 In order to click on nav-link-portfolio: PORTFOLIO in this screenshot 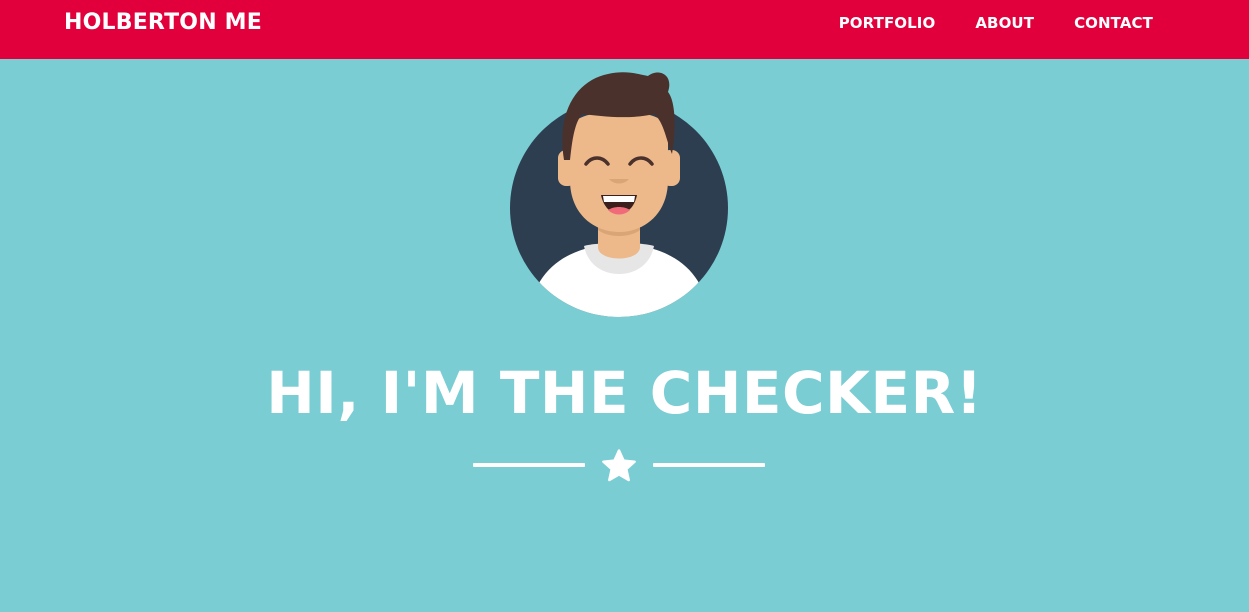, I will do `click(887, 23)`.